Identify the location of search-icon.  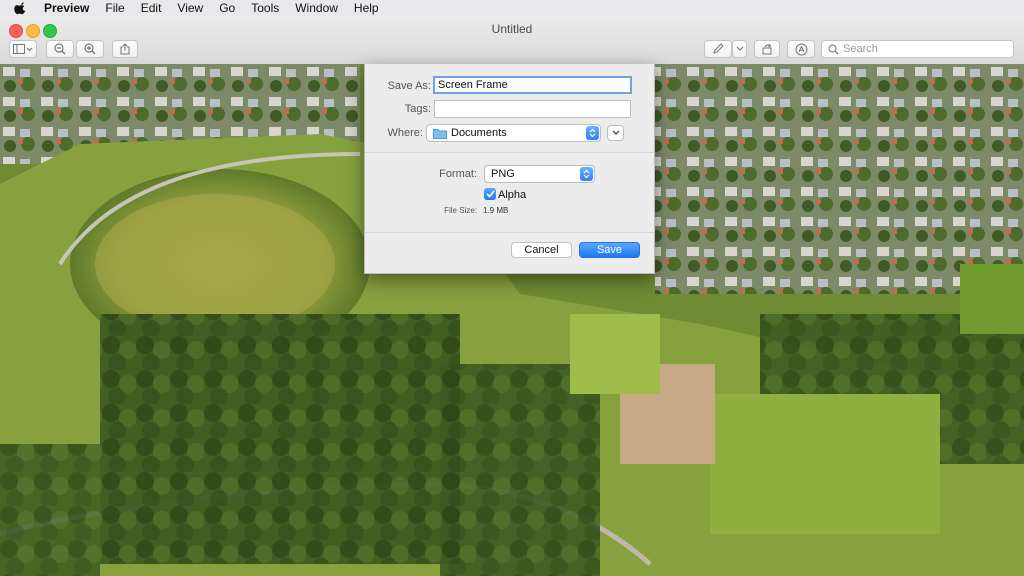
(833, 48).